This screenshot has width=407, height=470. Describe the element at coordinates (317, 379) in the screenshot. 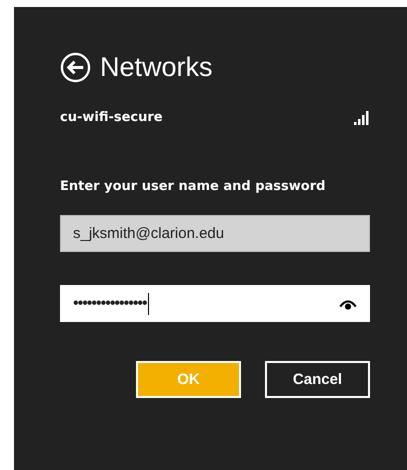

I see `cancel-button: Cancel` at that location.